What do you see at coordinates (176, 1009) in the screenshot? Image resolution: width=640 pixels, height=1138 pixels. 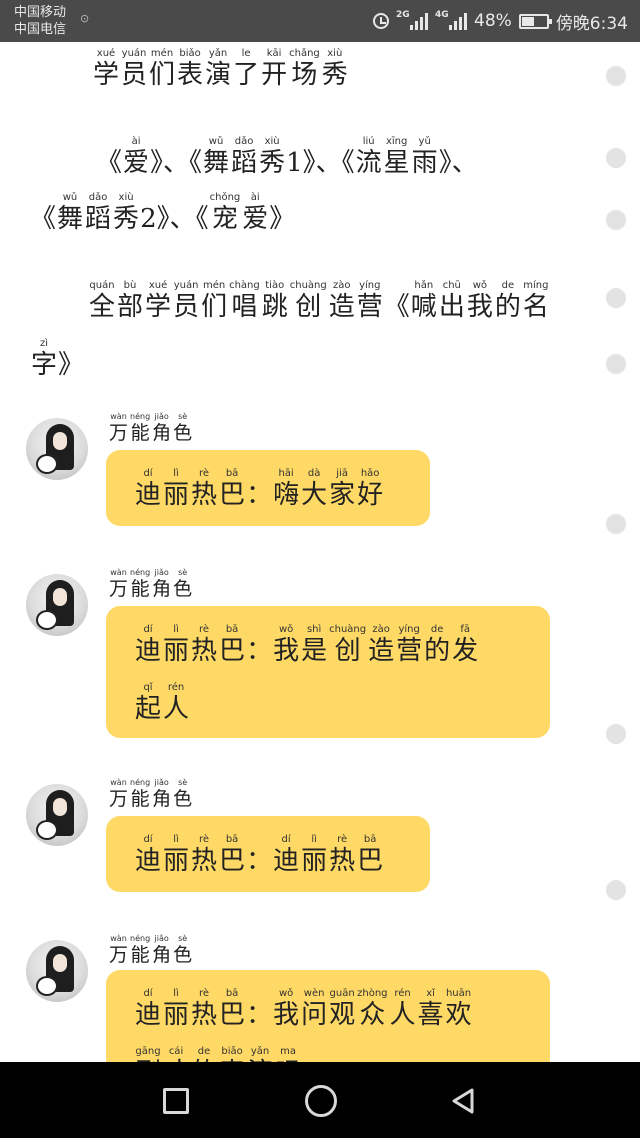 I see `ruby-char: lì 丽` at bounding box center [176, 1009].